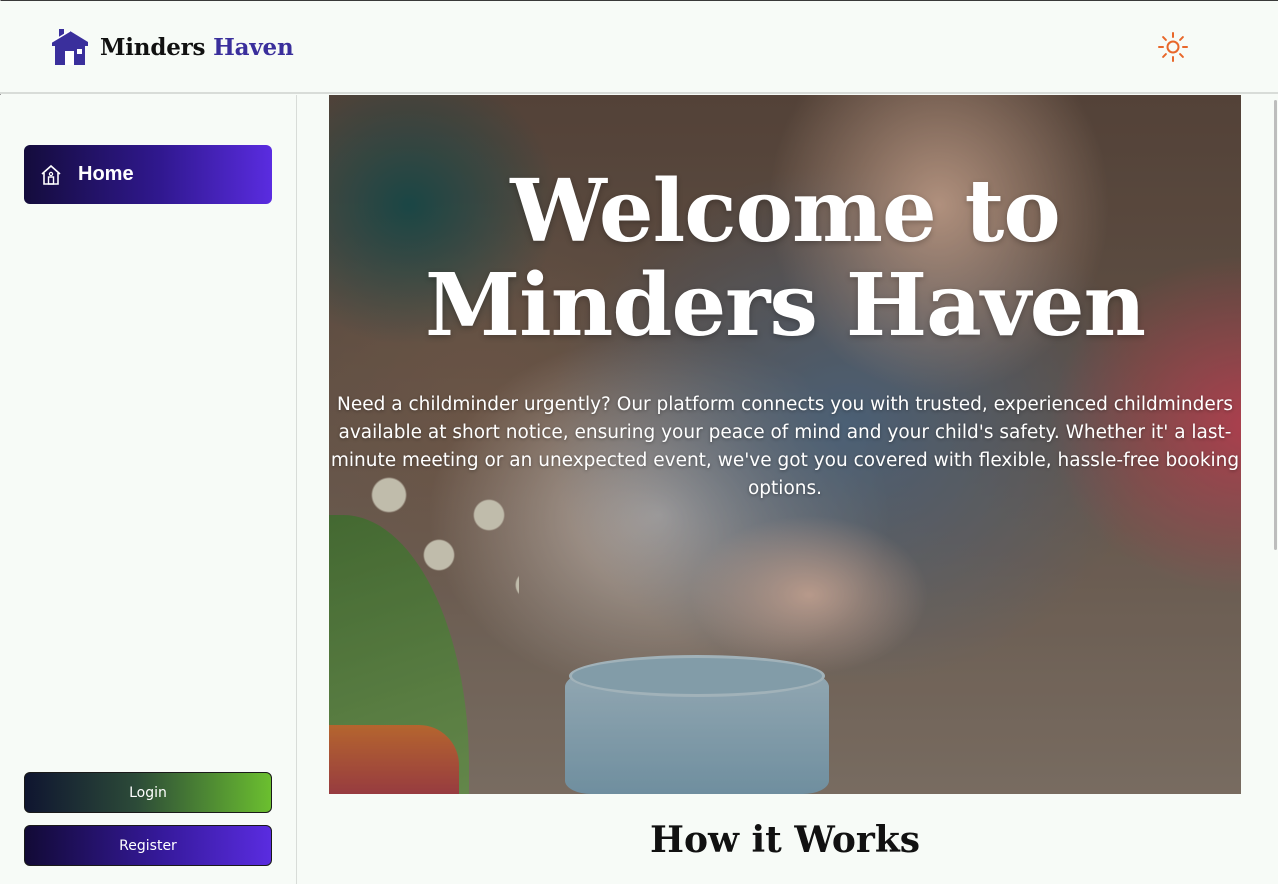 The height and width of the screenshot is (884, 1278). What do you see at coordinates (148, 792) in the screenshot?
I see `login-button: Login` at bounding box center [148, 792].